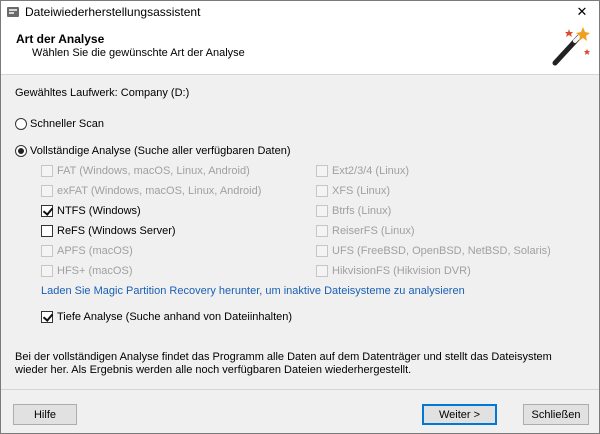  What do you see at coordinates (373, 231) in the screenshot?
I see `fs-label: ReiserFS (Linux)` at bounding box center [373, 231].